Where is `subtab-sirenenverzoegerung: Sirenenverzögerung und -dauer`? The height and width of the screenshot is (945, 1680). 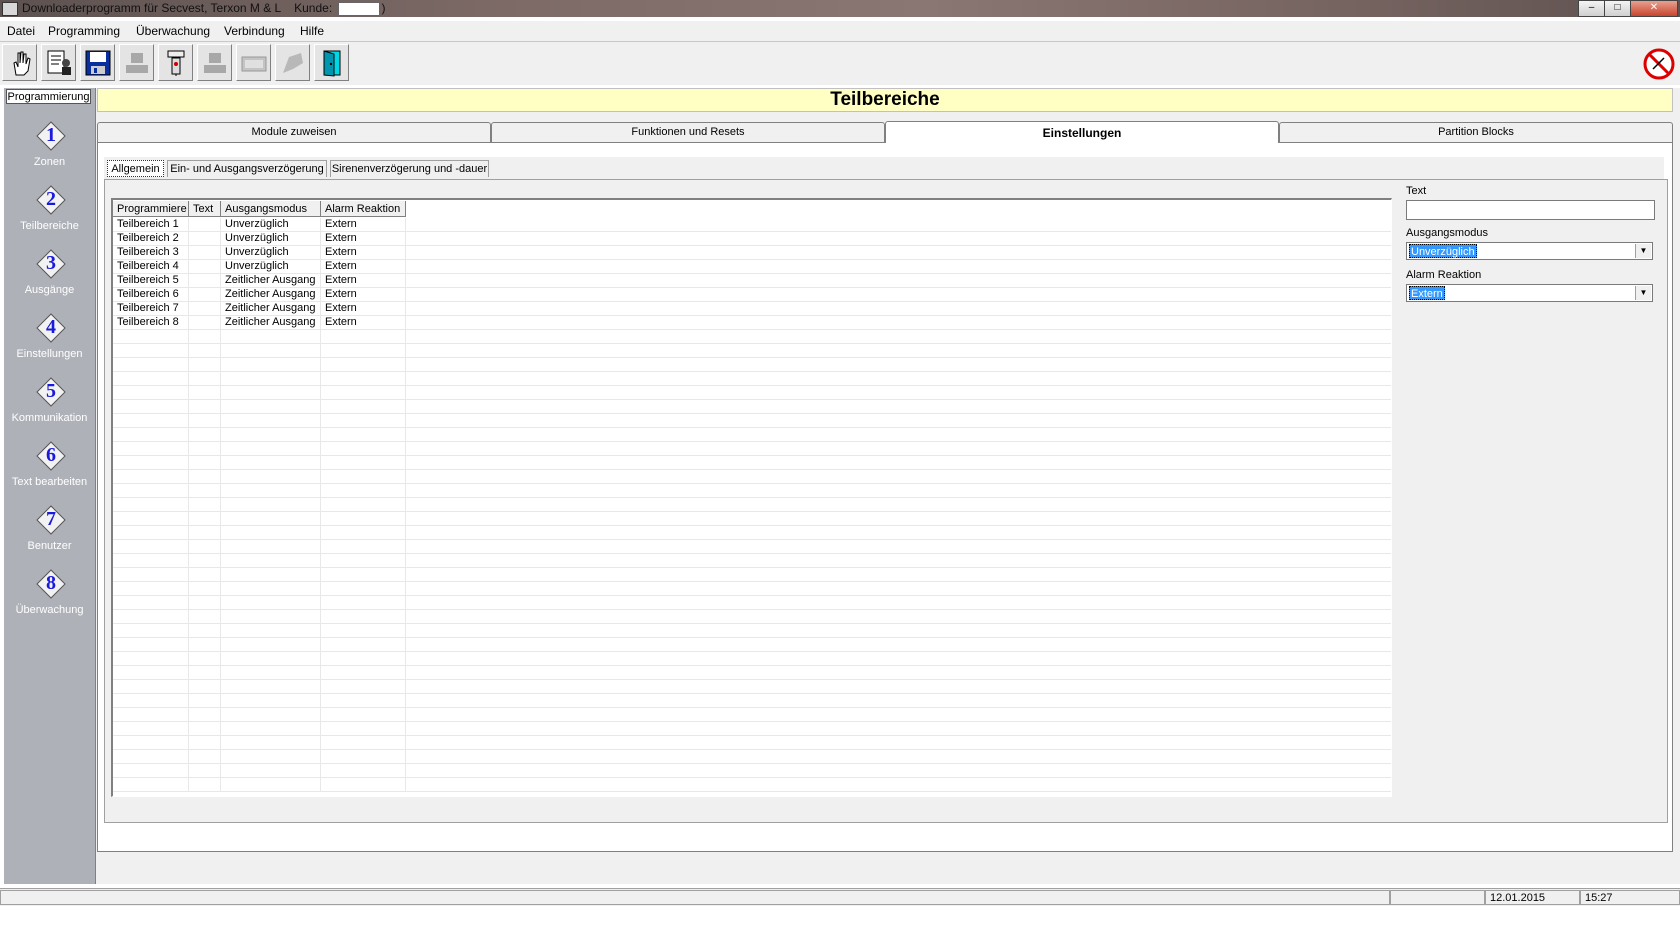
subtab-sirenenverzoegerung: Sirenenverzögerung und -dauer is located at coordinates (409, 168).